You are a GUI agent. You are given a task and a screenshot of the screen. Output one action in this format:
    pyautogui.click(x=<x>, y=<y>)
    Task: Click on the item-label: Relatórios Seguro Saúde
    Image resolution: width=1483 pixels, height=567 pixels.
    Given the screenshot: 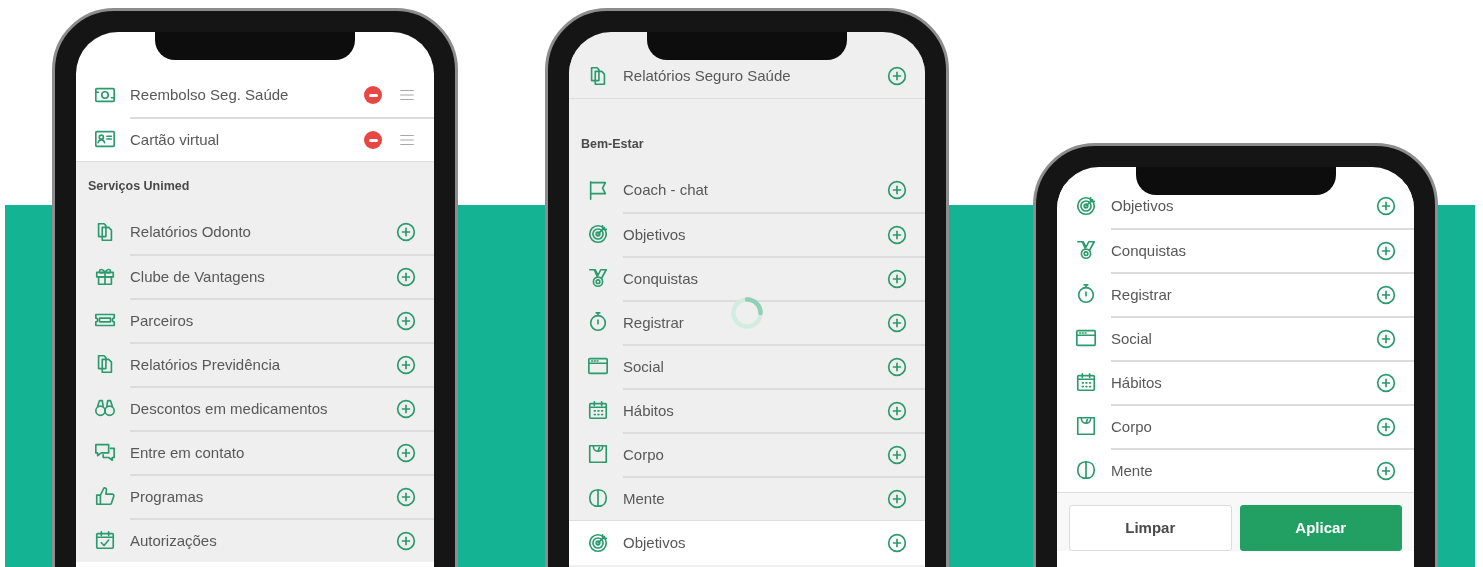 What is the action you would take?
    pyautogui.click(x=707, y=75)
    